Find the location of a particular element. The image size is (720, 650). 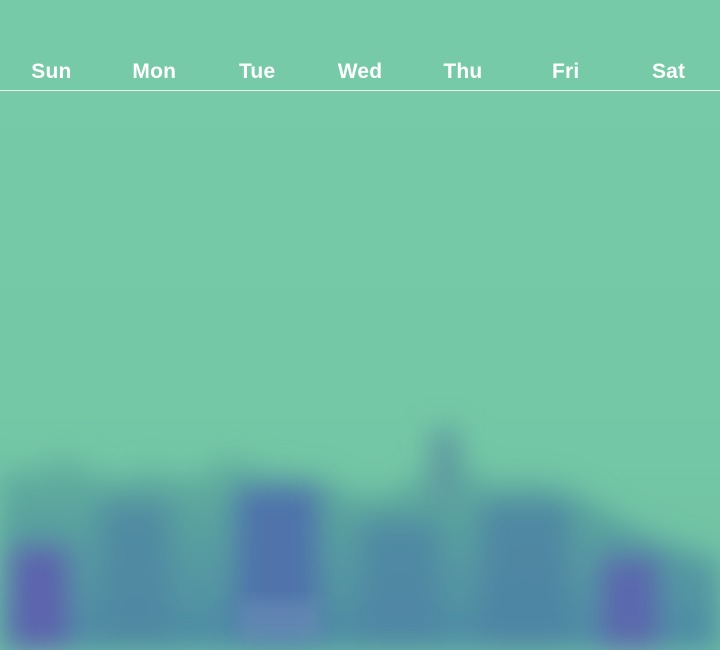

weekday-header: Sun Mon Tue Wed Thu Fri Sat is located at coordinates (360, 45).